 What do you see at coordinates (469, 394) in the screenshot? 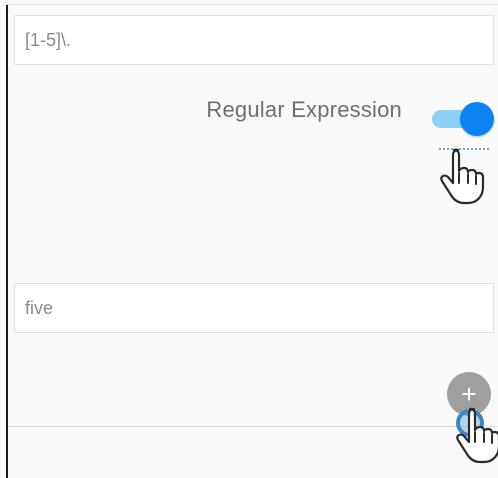
I see `plus-icon: +` at bounding box center [469, 394].